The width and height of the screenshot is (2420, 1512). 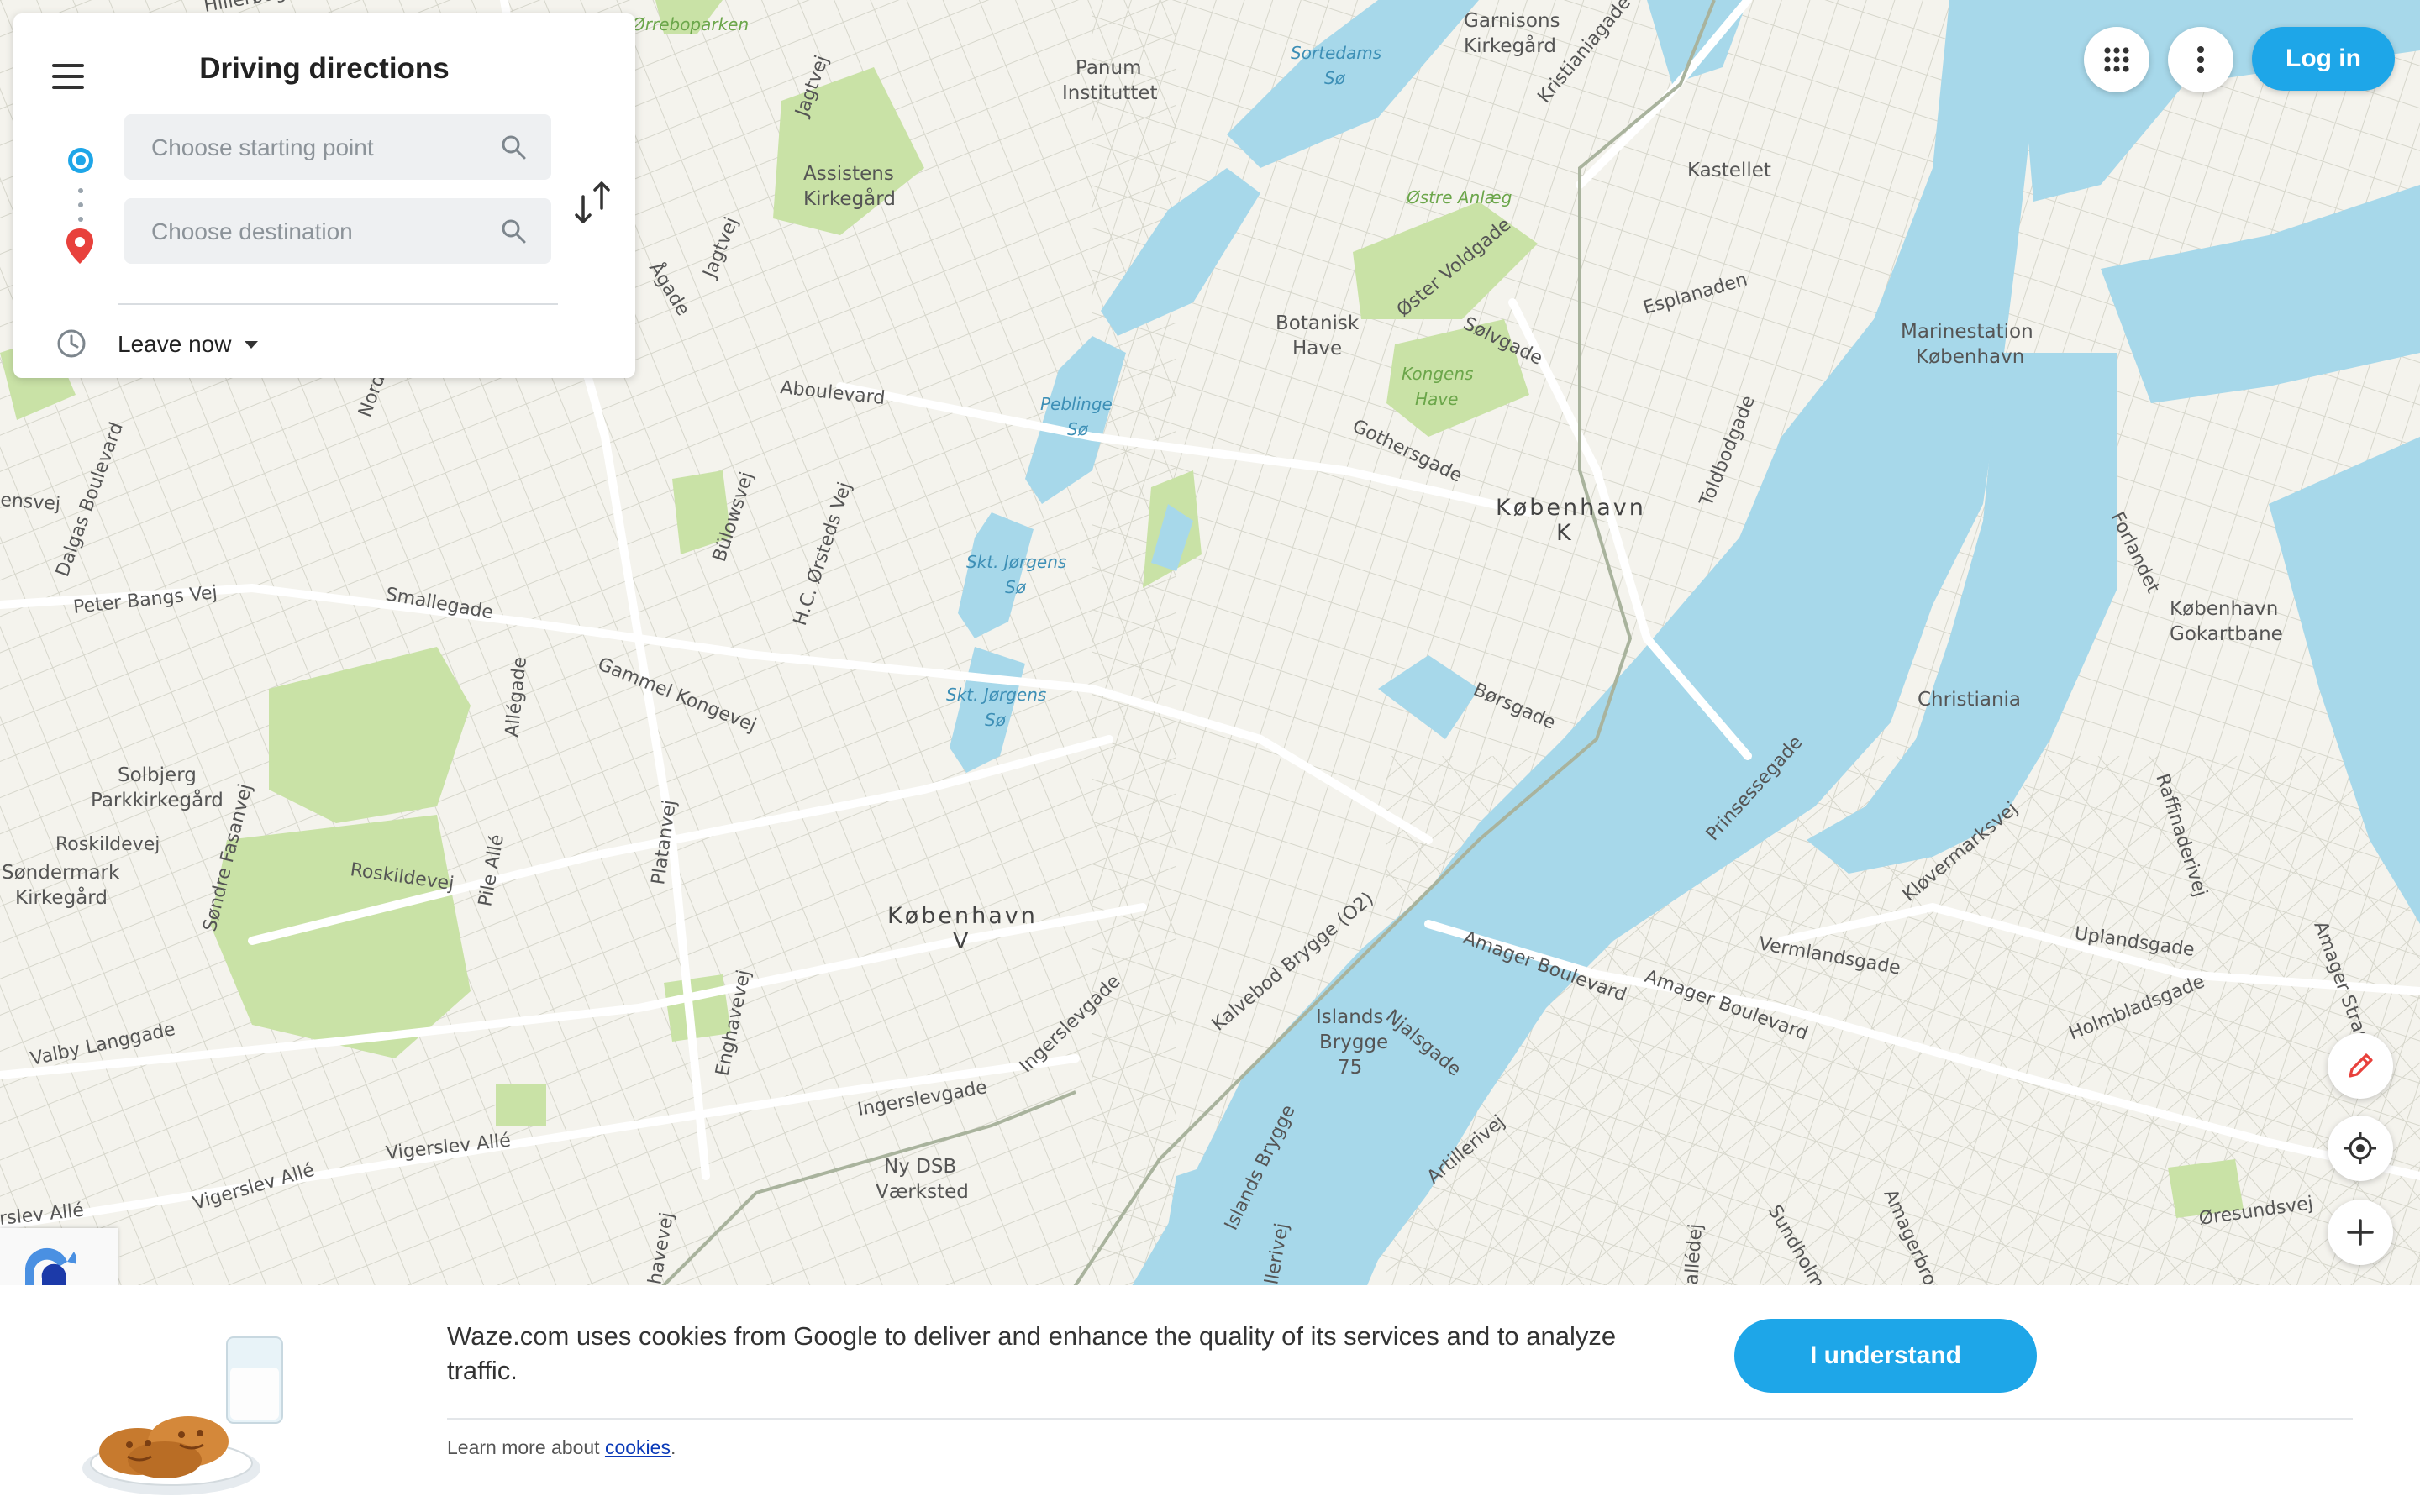 I want to click on apps-grid-icon, so click(x=2116, y=59).